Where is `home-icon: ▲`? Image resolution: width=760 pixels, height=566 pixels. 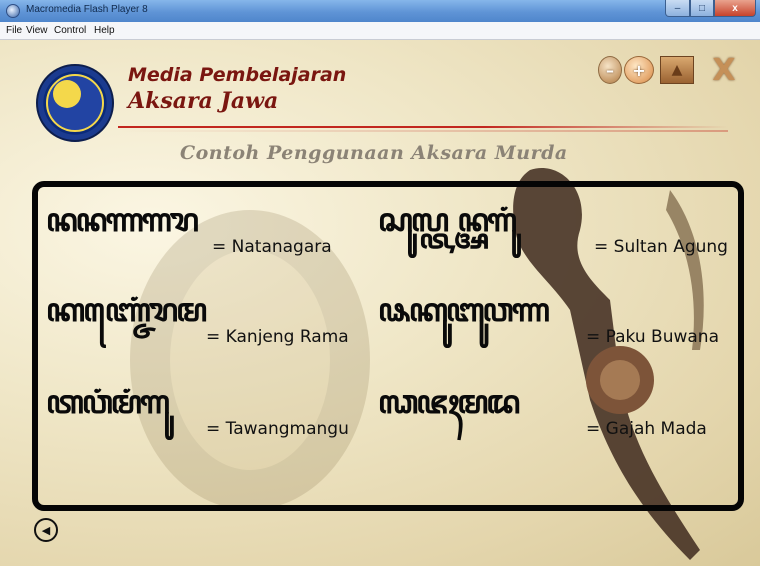 home-icon: ▲ is located at coordinates (677, 70).